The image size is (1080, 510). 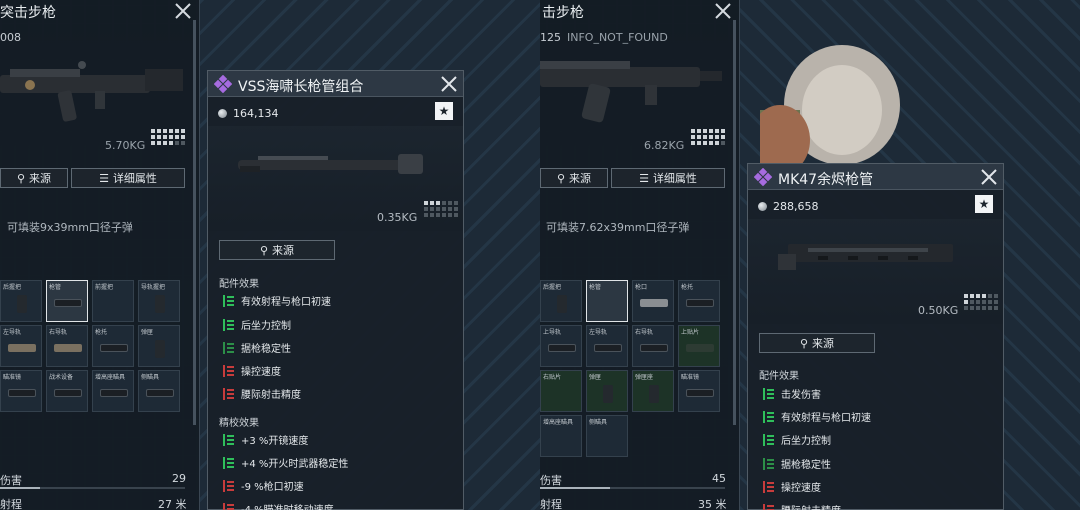 What do you see at coordinates (11, 480) in the screenshot?
I see `stat-damage-label: 伤害` at bounding box center [11, 480].